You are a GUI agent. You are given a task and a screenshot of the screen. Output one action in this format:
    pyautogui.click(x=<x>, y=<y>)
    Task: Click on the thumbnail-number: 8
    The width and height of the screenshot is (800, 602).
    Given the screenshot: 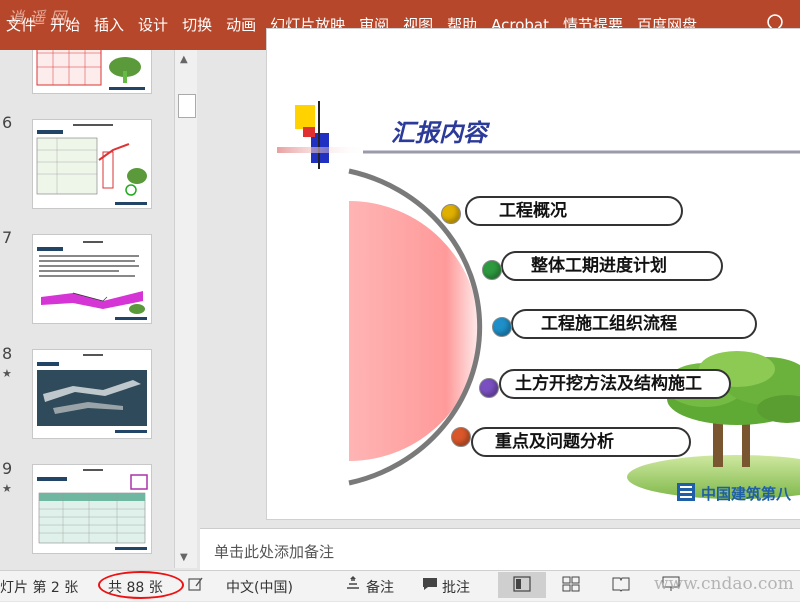 What is the action you would take?
    pyautogui.click(x=7, y=353)
    